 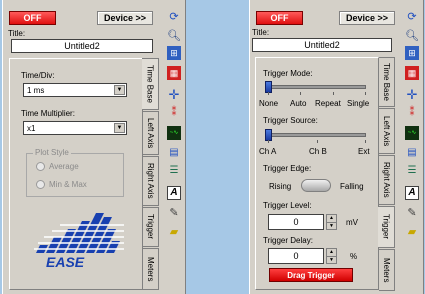 I want to click on trigger-edge-toggle, so click(x=316, y=185).